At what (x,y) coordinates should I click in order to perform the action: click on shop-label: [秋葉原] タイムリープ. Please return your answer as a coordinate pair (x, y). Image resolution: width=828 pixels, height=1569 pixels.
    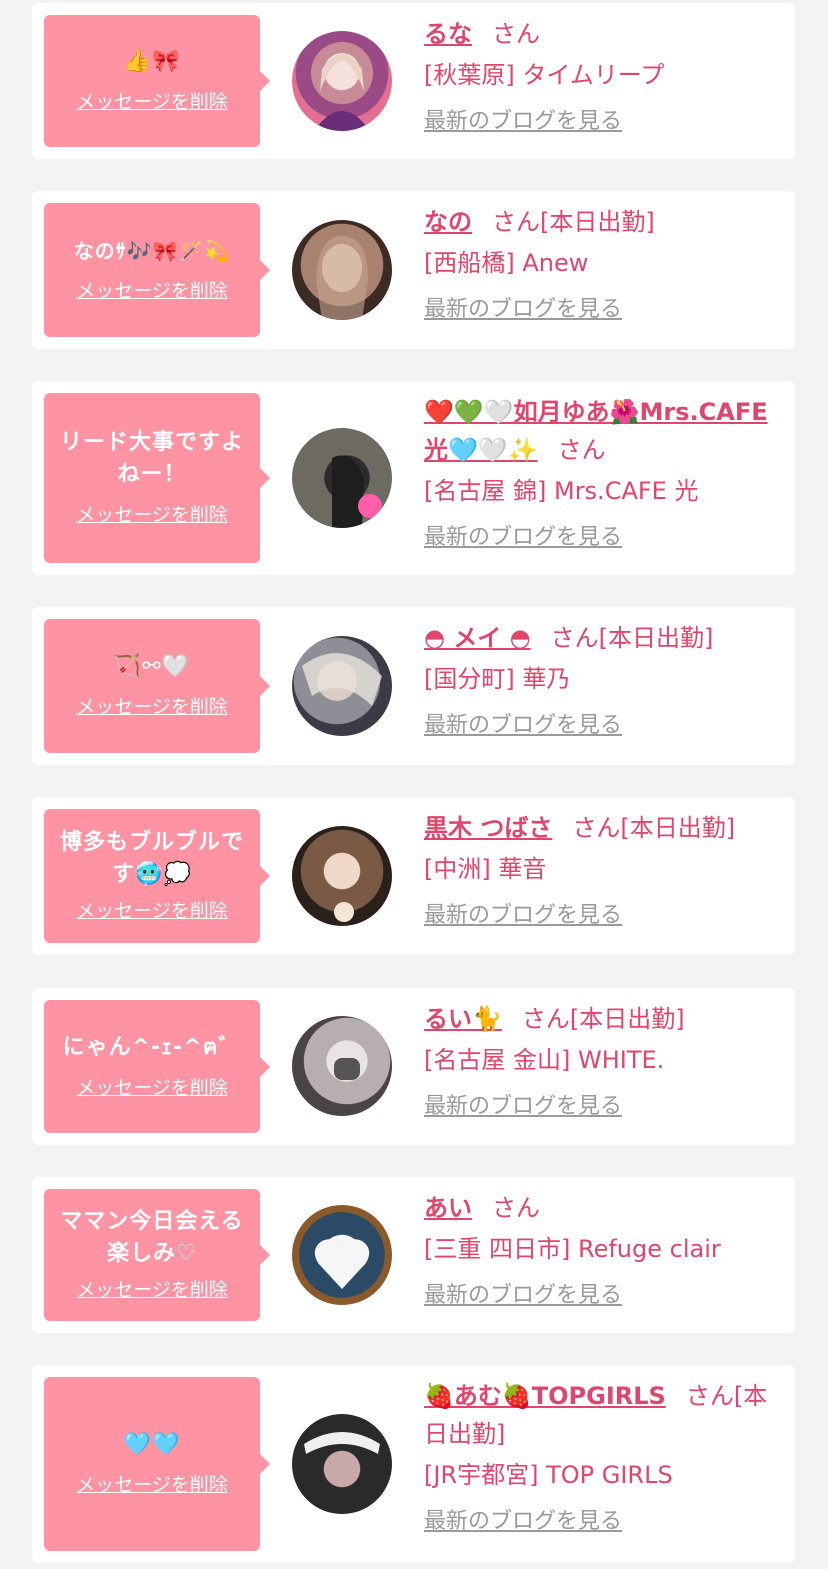
    Looking at the image, I should click on (544, 75).